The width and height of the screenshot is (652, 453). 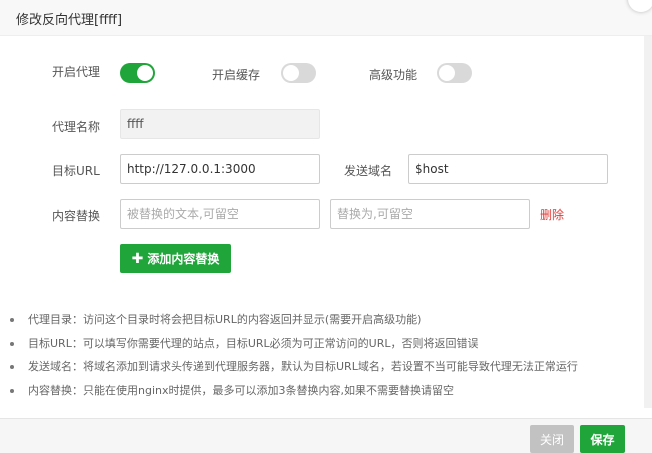 I want to click on advanced-toggle, so click(x=454, y=73).